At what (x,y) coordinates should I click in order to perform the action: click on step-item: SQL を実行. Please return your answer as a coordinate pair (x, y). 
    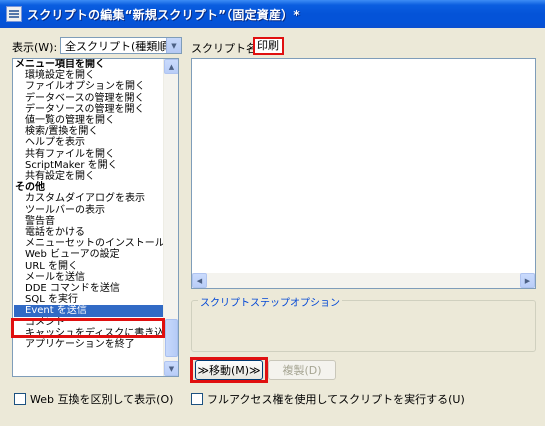
    Looking at the image, I should click on (51, 299).